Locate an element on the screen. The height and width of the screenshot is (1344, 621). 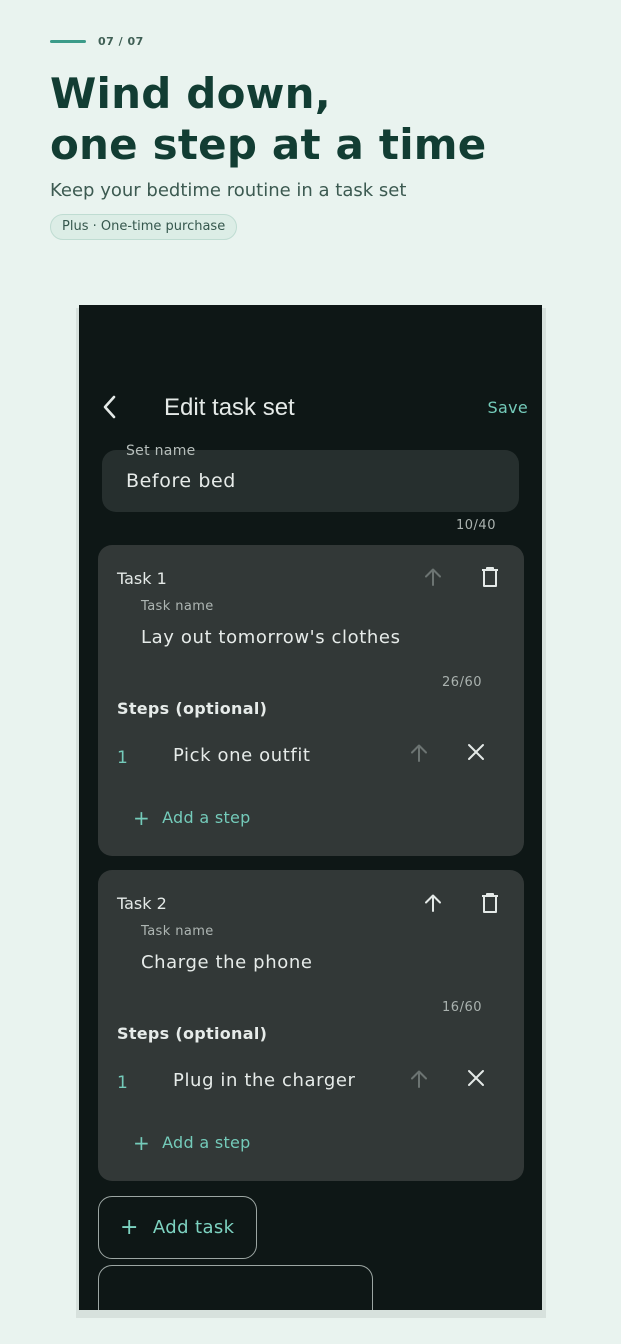
task-name-input: Lay out tomorrow's clothes is located at coordinates (271, 637).